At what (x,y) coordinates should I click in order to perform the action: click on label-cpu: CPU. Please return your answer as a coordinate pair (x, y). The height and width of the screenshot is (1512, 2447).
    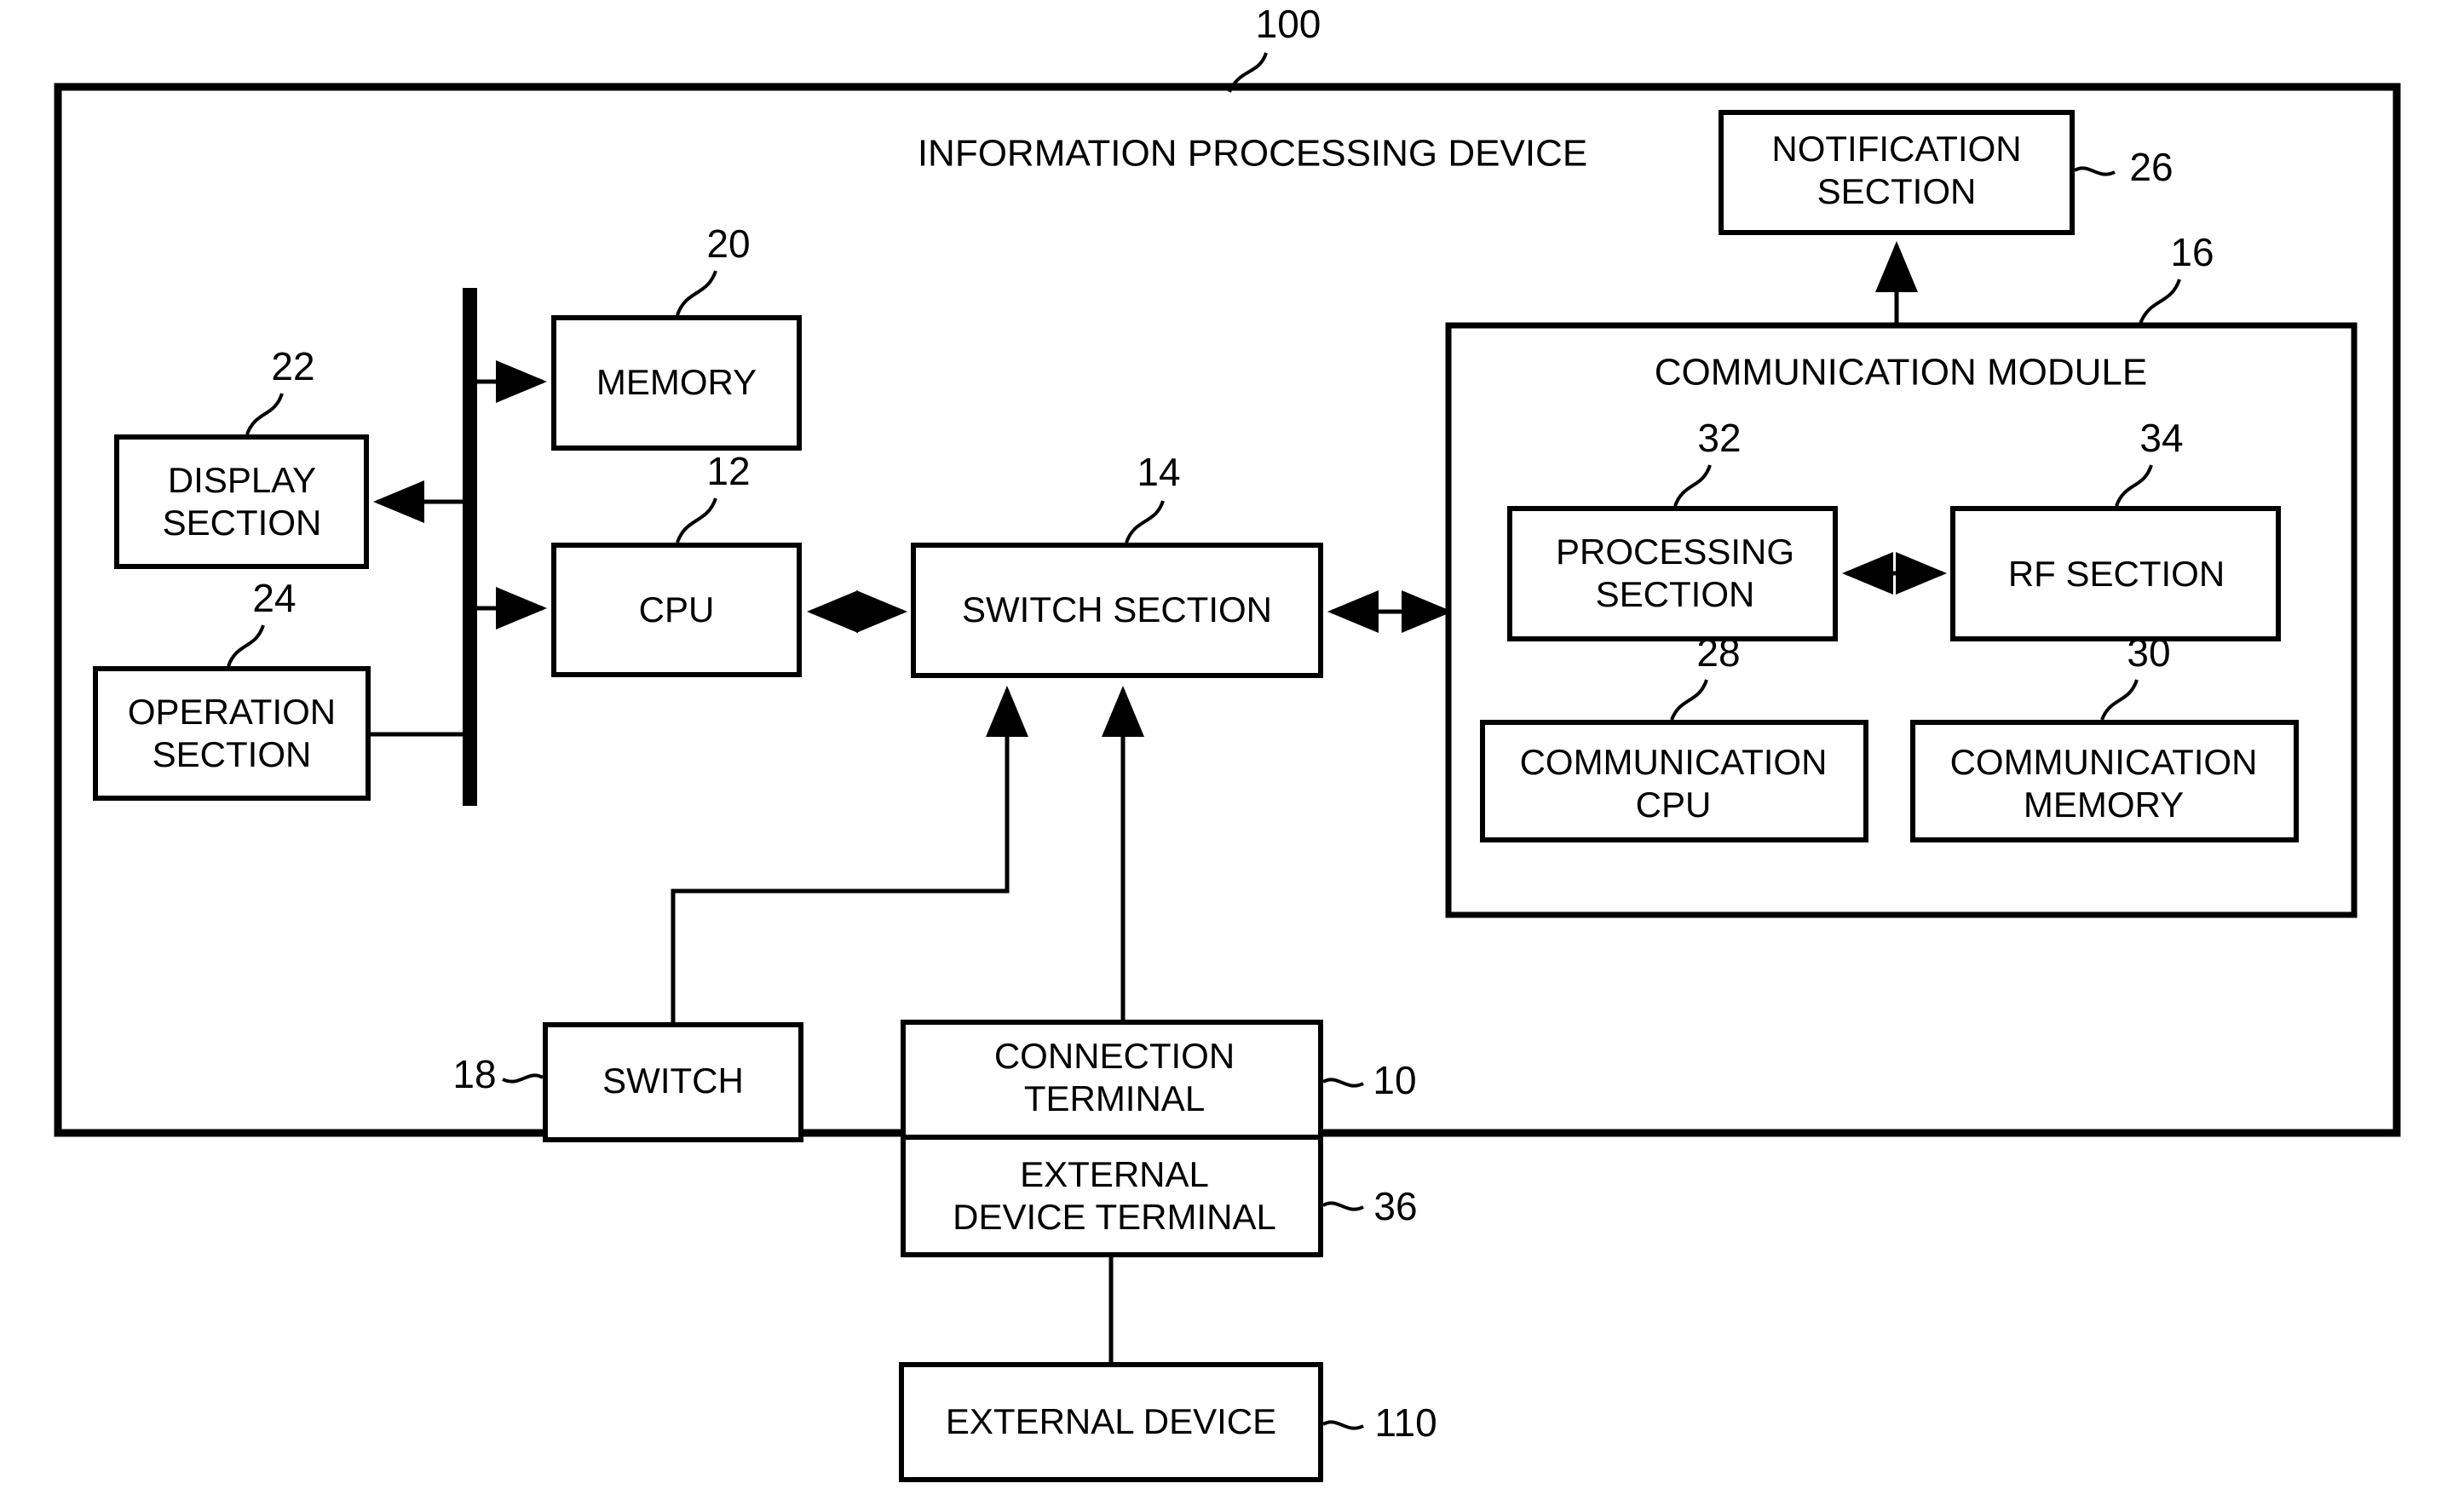
    Looking at the image, I should click on (677, 609).